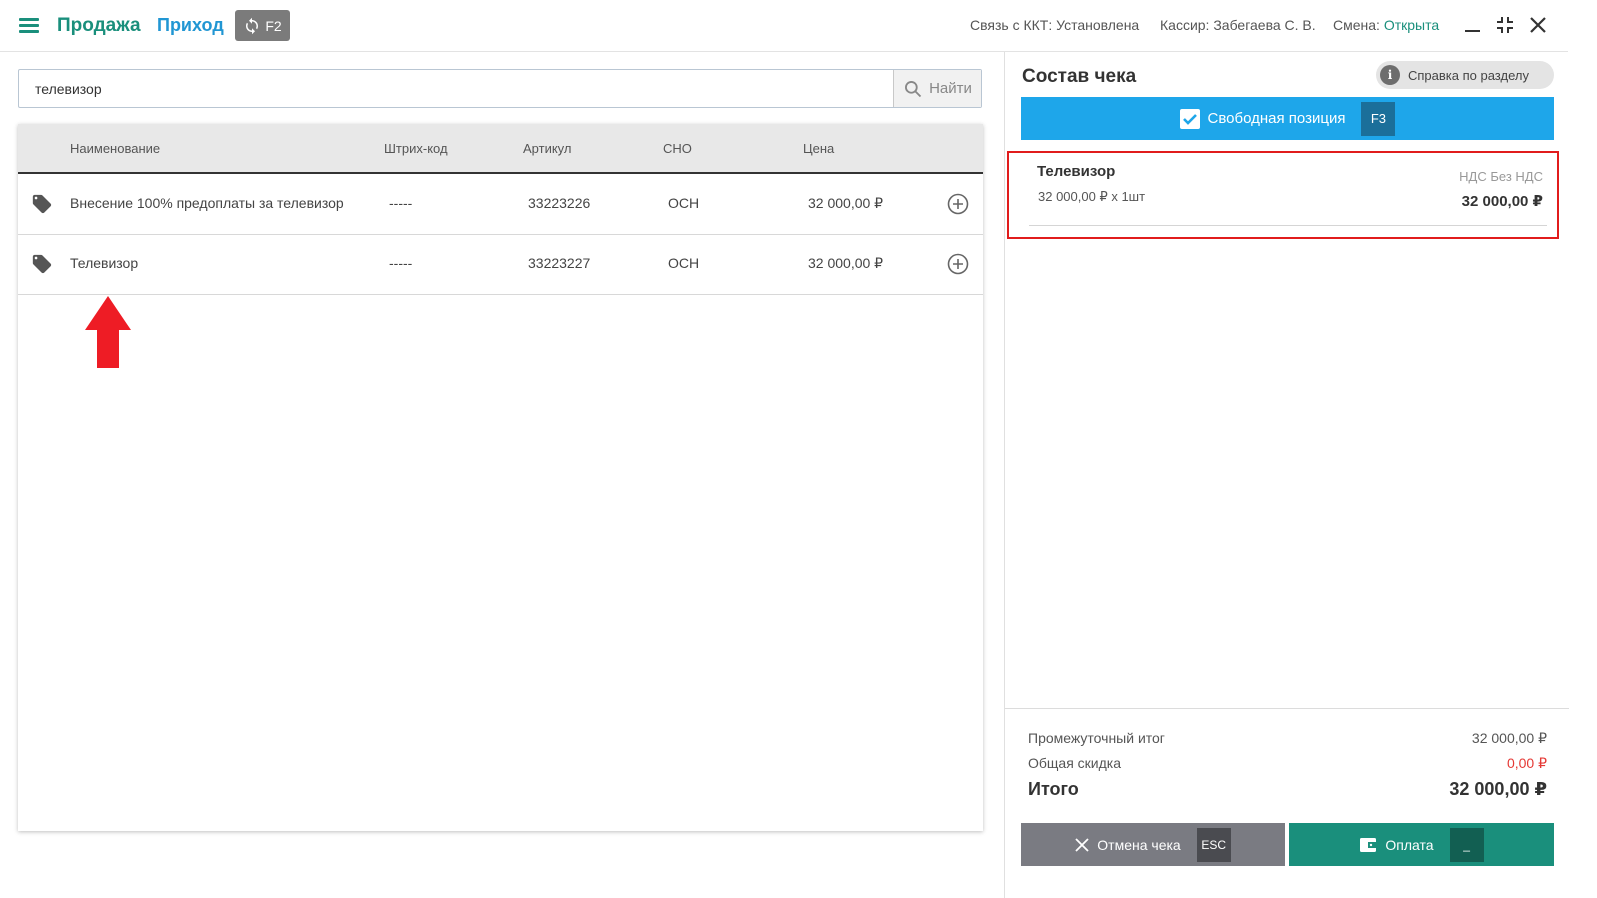  I want to click on column-header-barcode: Штрих-код, so click(416, 148).